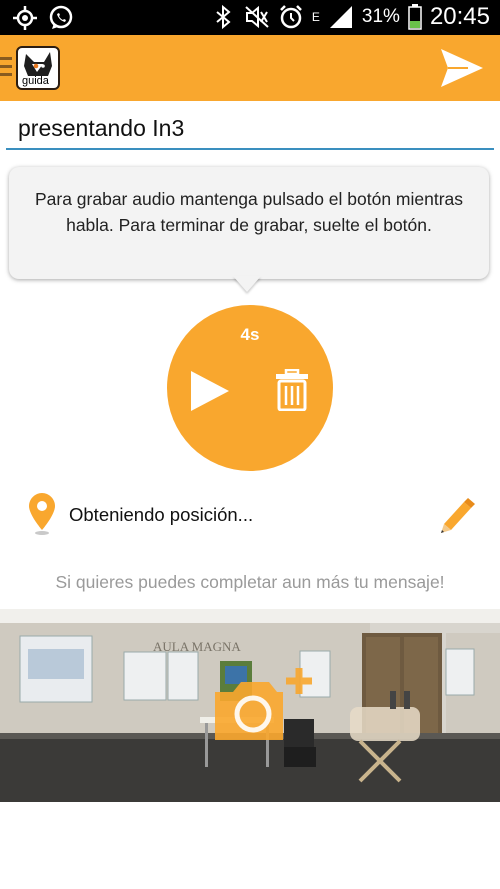 The image size is (500, 889). I want to click on message-title-input, so click(250, 128).